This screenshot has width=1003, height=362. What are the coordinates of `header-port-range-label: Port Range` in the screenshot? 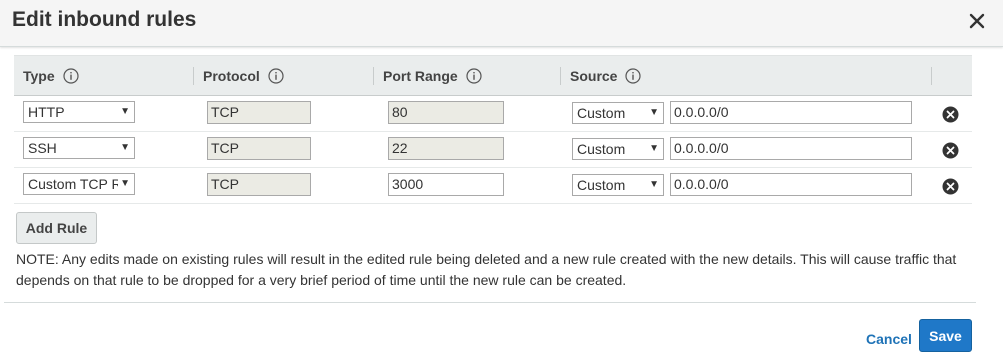 It's located at (420, 75).